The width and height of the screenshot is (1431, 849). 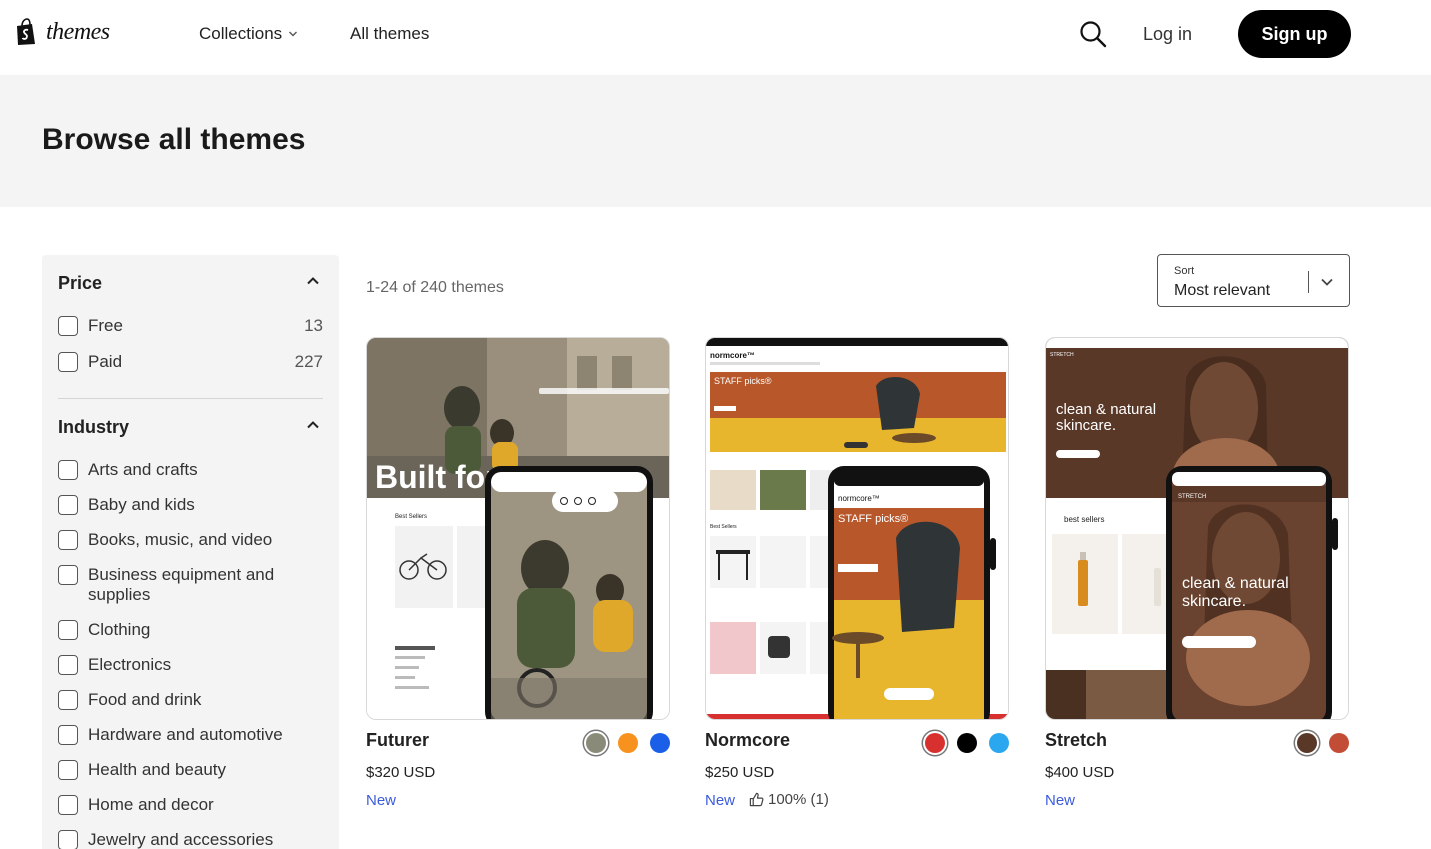 What do you see at coordinates (130, 664) in the screenshot?
I see `filter-option-label: Electronics` at bounding box center [130, 664].